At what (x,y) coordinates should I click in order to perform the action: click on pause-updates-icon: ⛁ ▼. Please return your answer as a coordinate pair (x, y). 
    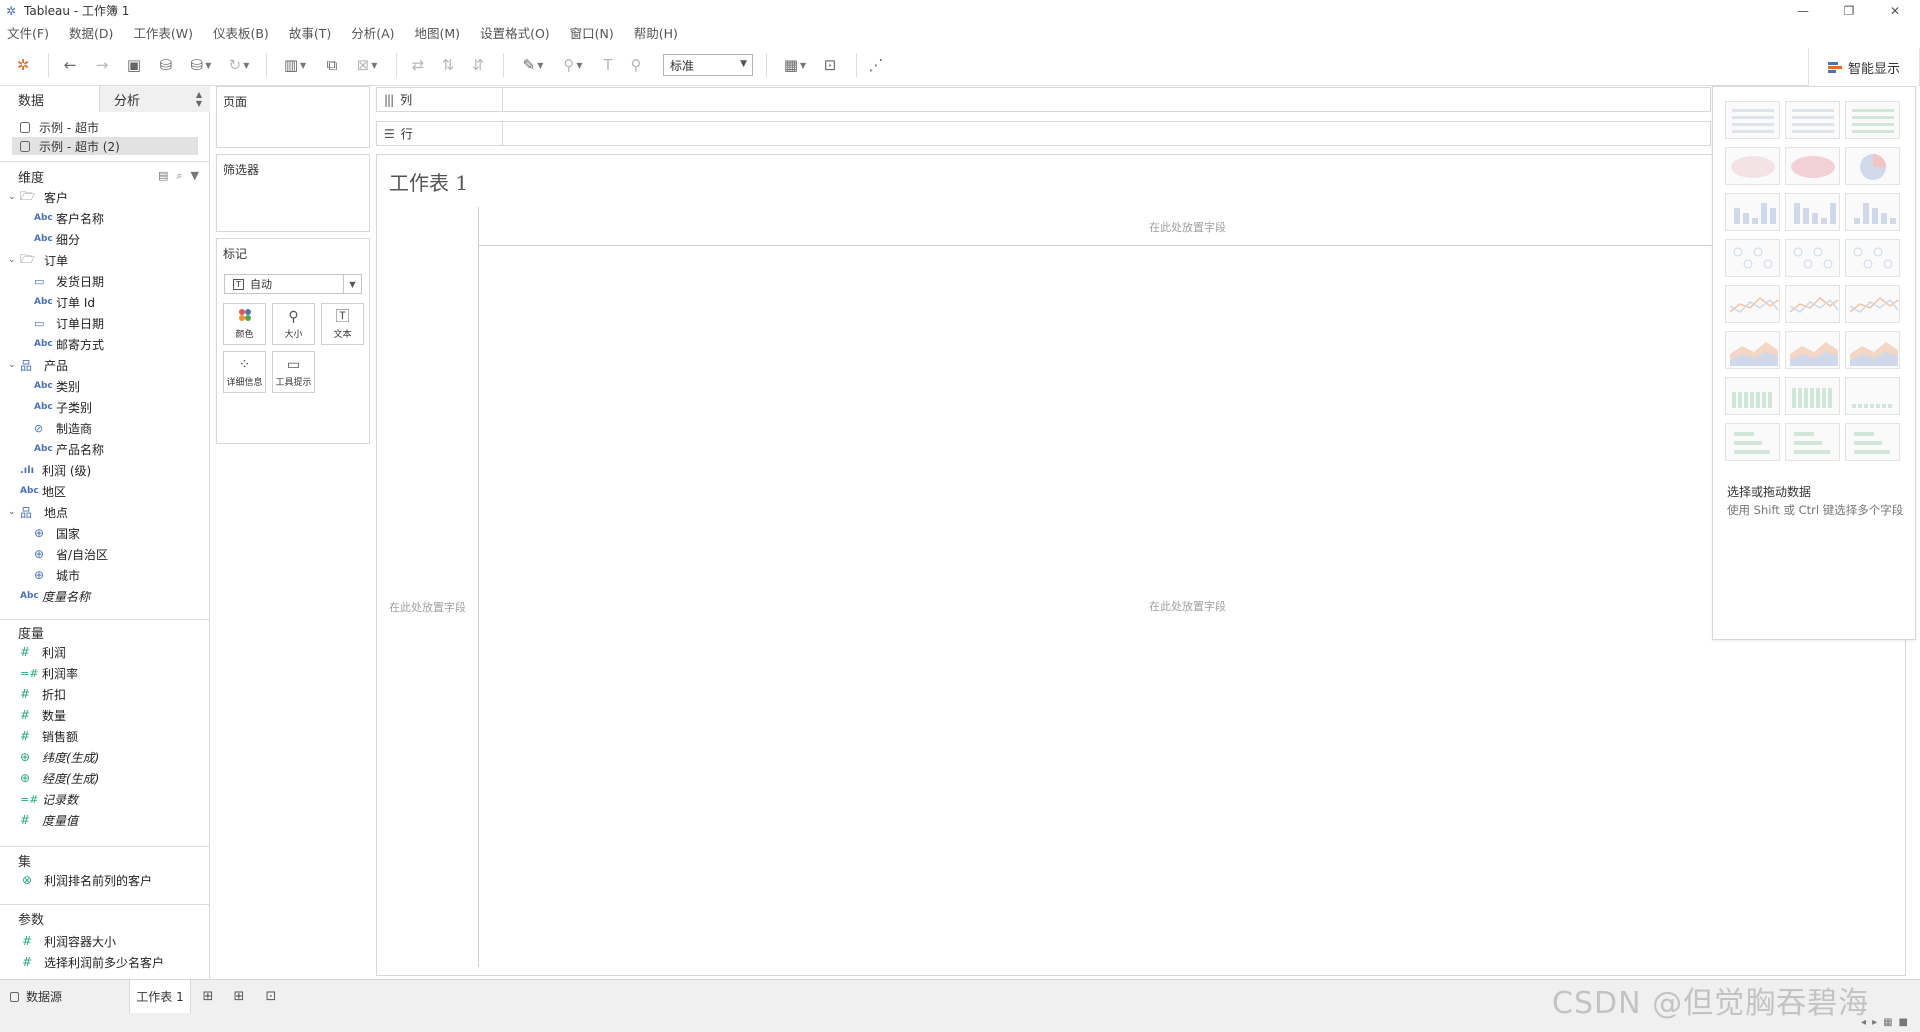
    Looking at the image, I should click on (201, 65).